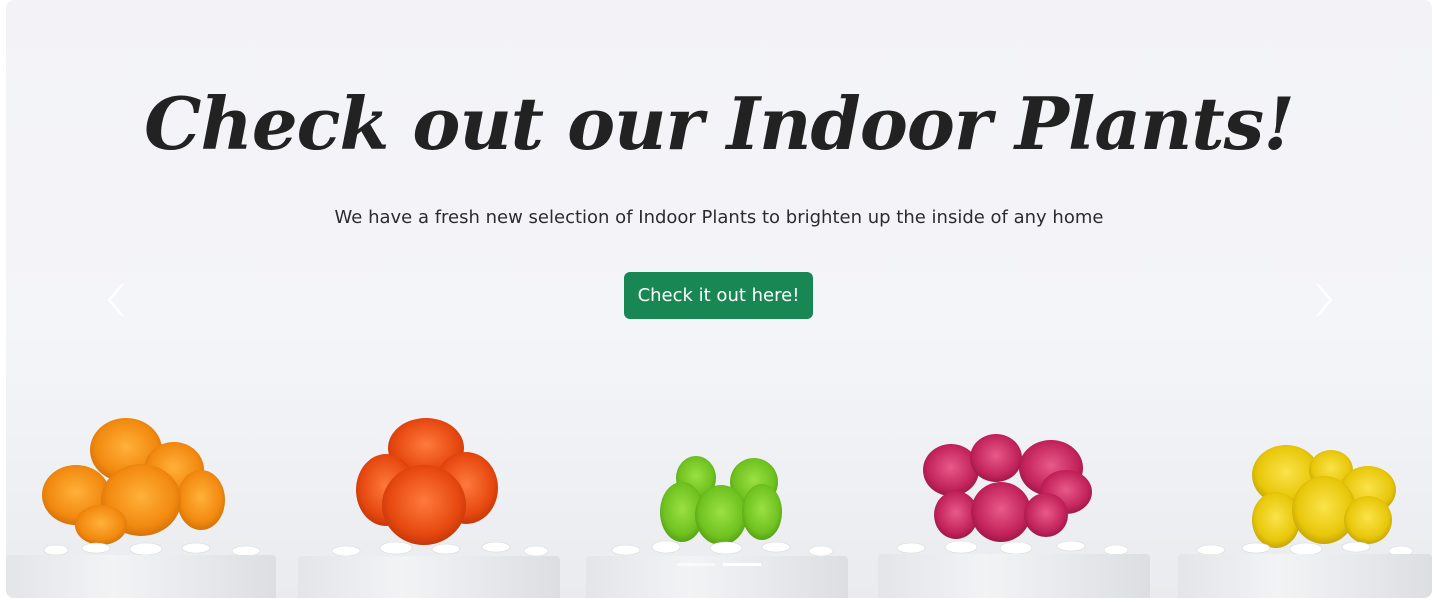 Image resolution: width=1438 pixels, height=598 pixels. What do you see at coordinates (719, 576) in the screenshot?
I see `pots` at bounding box center [719, 576].